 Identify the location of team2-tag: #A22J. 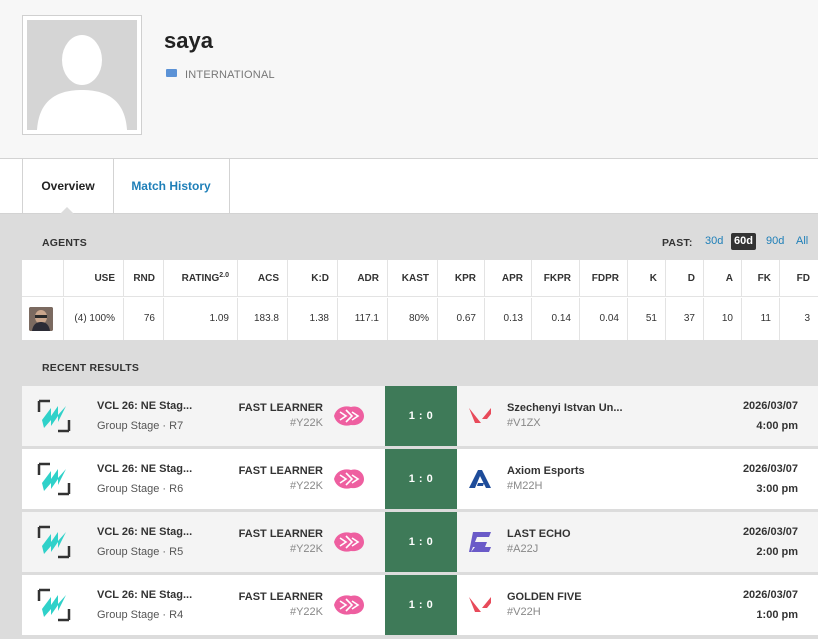
(523, 549).